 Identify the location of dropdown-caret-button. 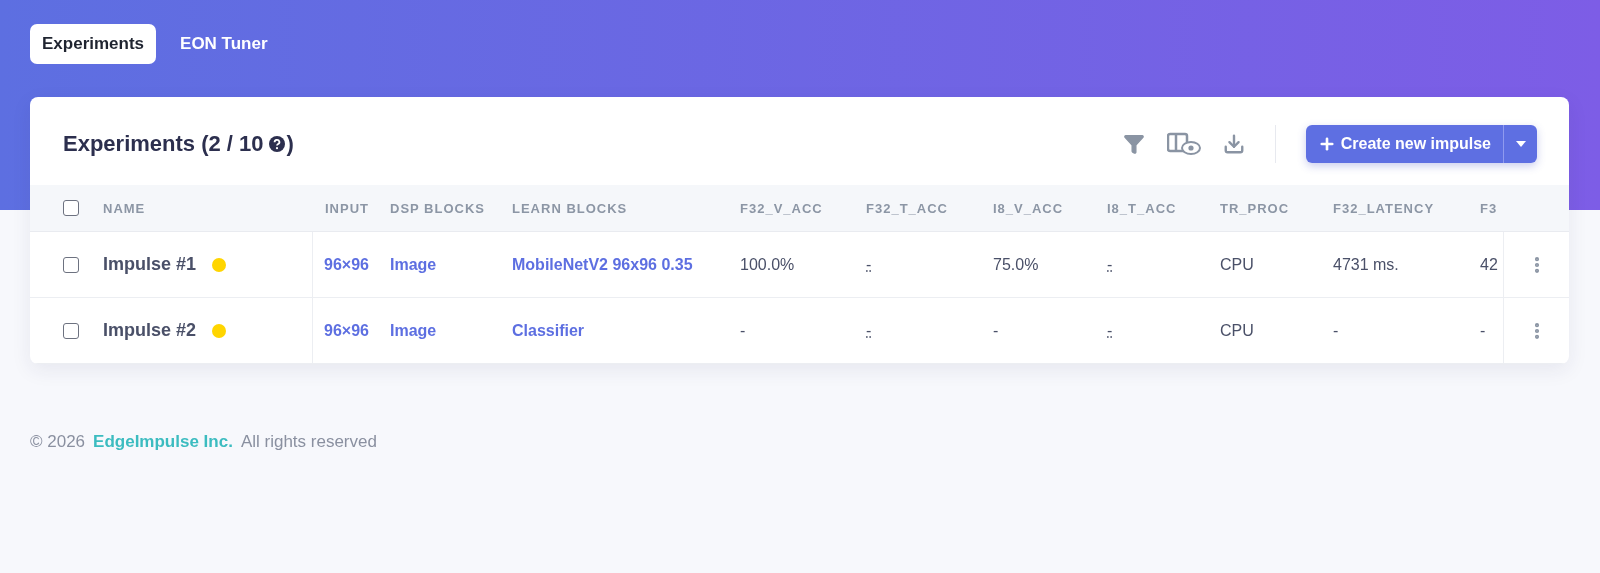
(1520, 144).